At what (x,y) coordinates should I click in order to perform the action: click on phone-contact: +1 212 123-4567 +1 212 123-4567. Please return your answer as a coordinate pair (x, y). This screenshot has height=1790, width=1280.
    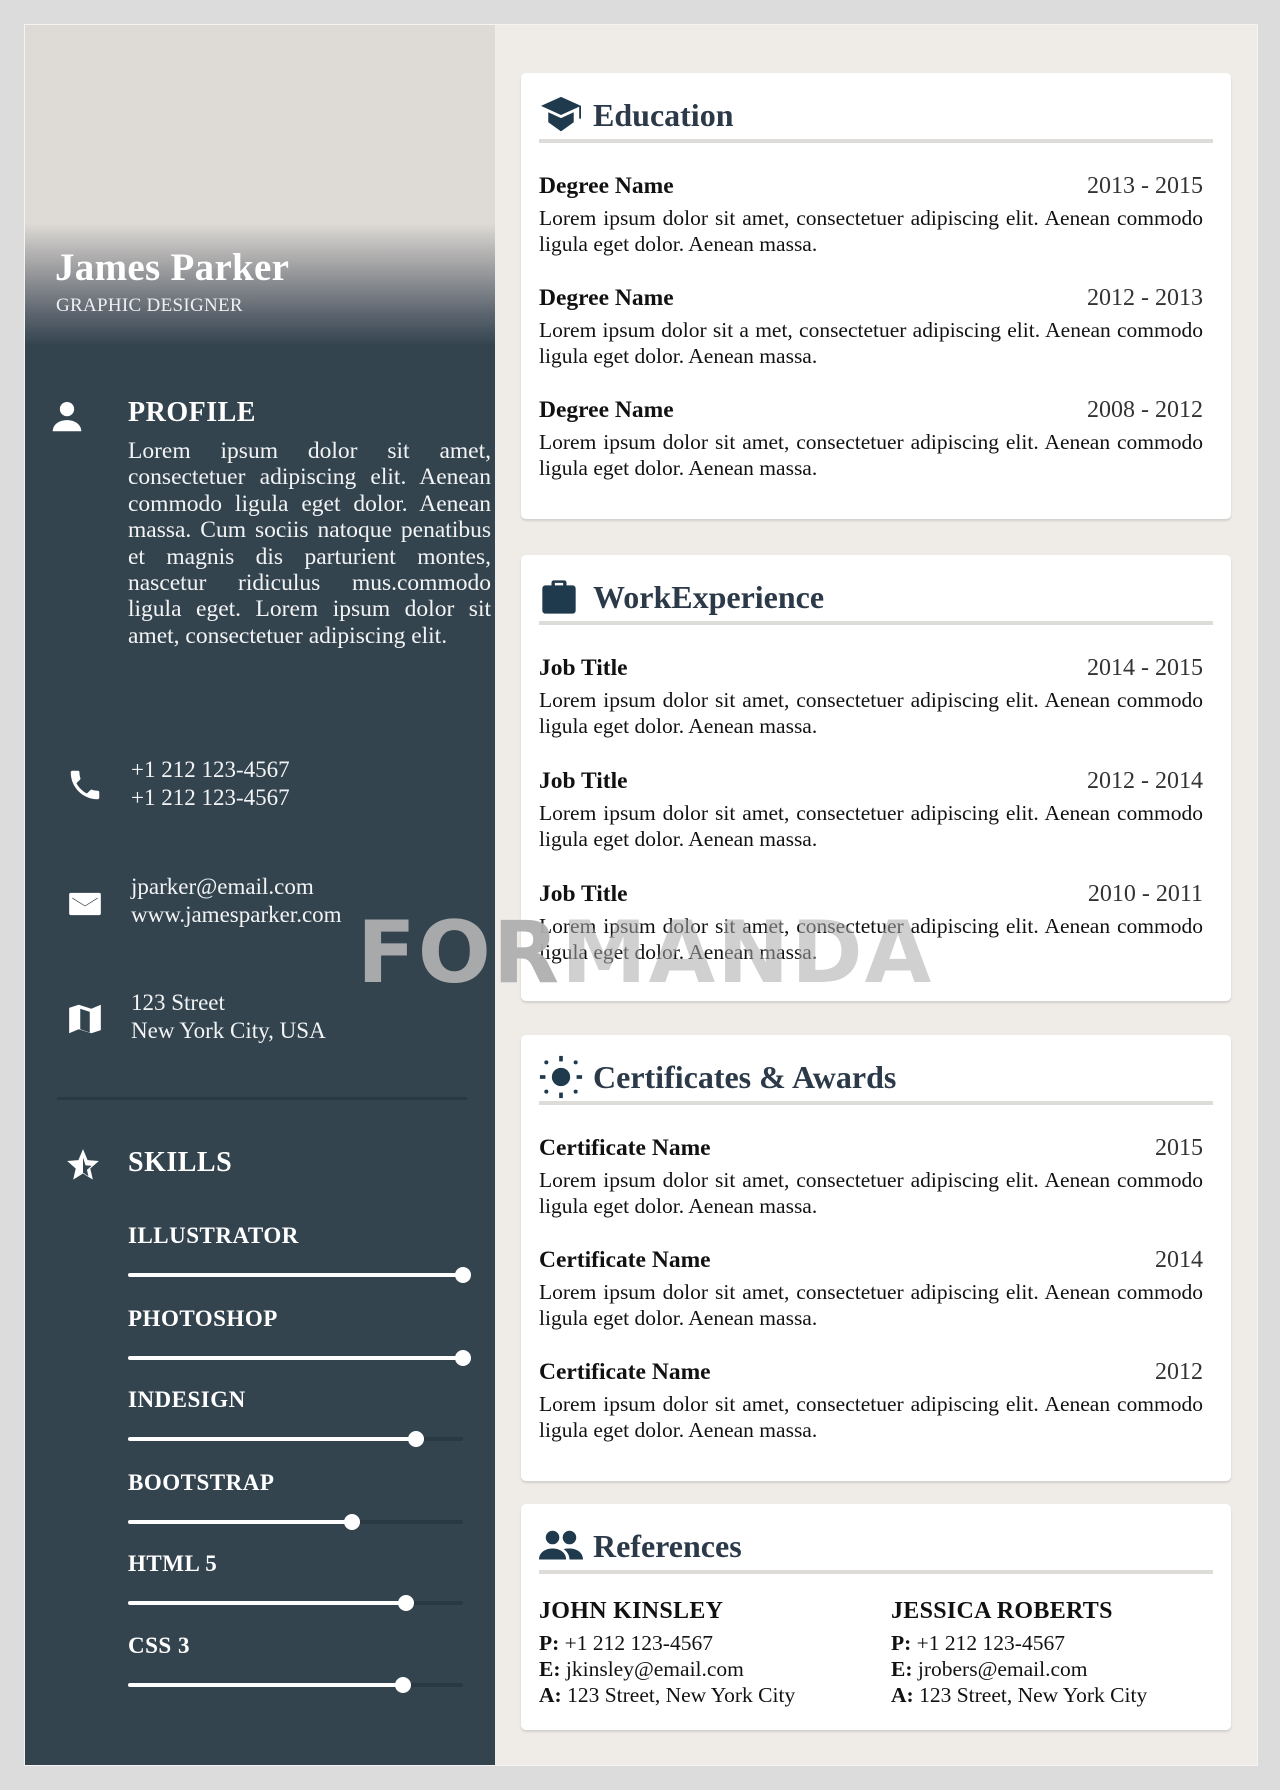
    Looking at the image, I should click on (210, 784).